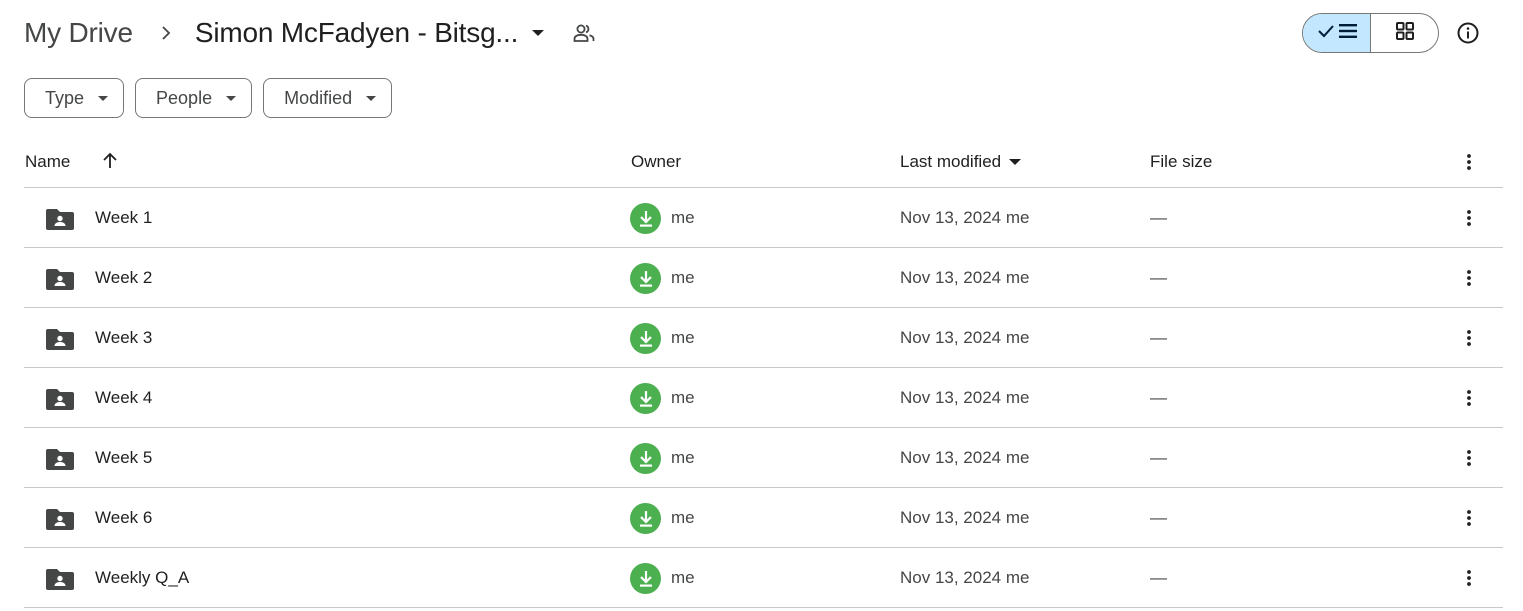  What do you see at coordinates (1469, 162) in the screenshot?
I see `column-options-more-icon` at bounding box center [1469, 162].